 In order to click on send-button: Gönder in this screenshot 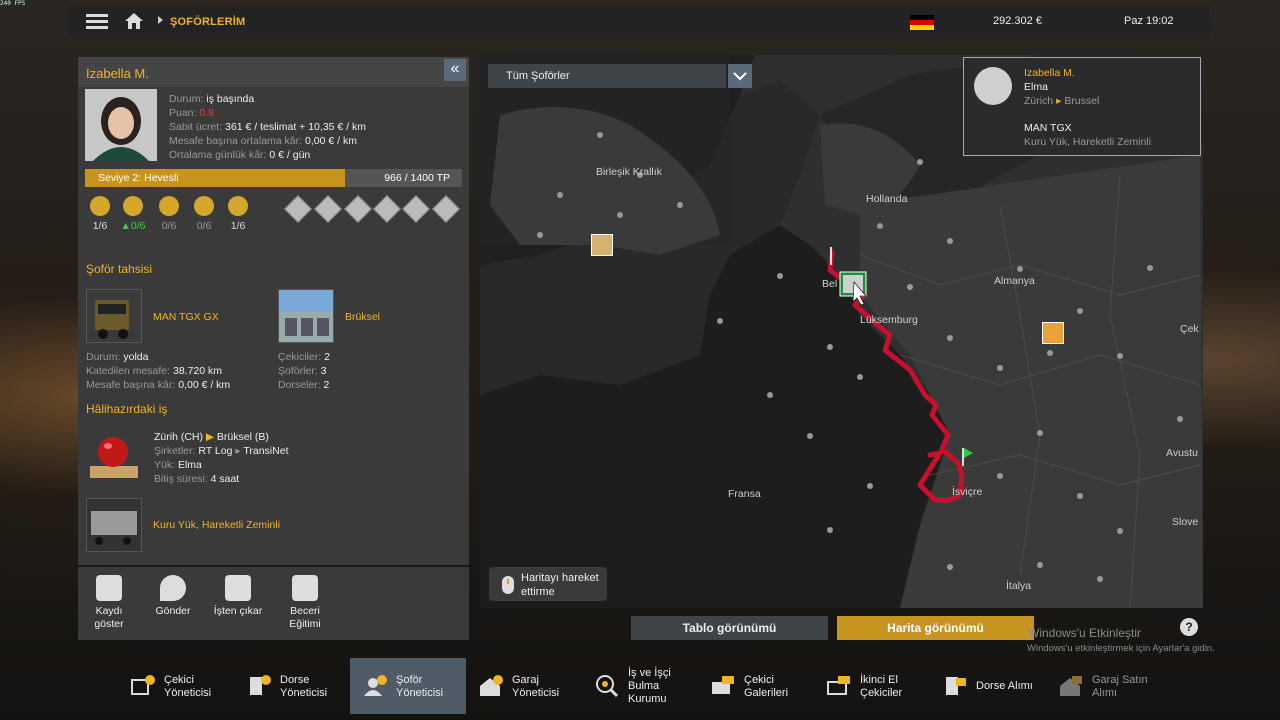, I will do `click(173, 592)`.